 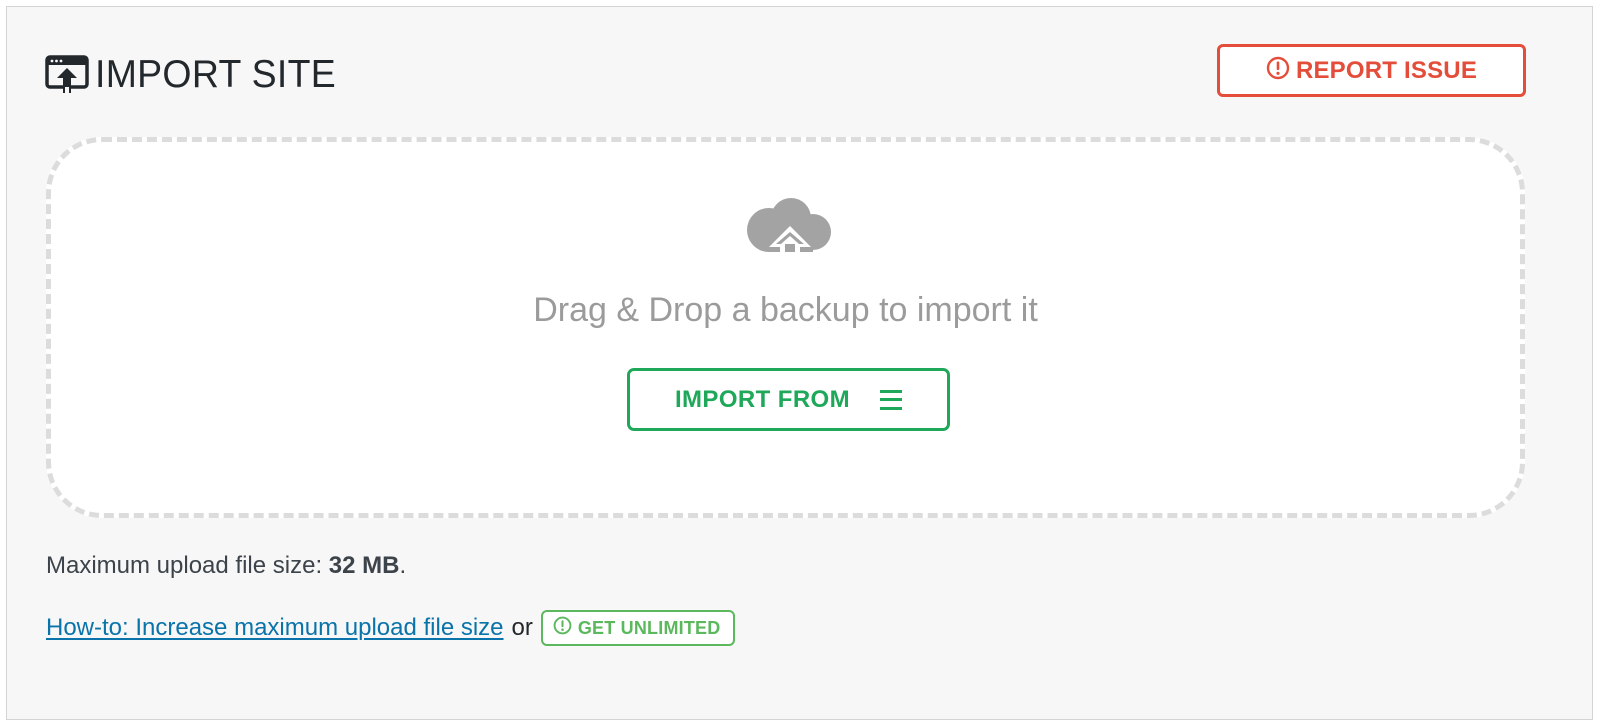 I want to click on get-unlimited-button: GET UNLIMITED, so click(x=638, y=628).